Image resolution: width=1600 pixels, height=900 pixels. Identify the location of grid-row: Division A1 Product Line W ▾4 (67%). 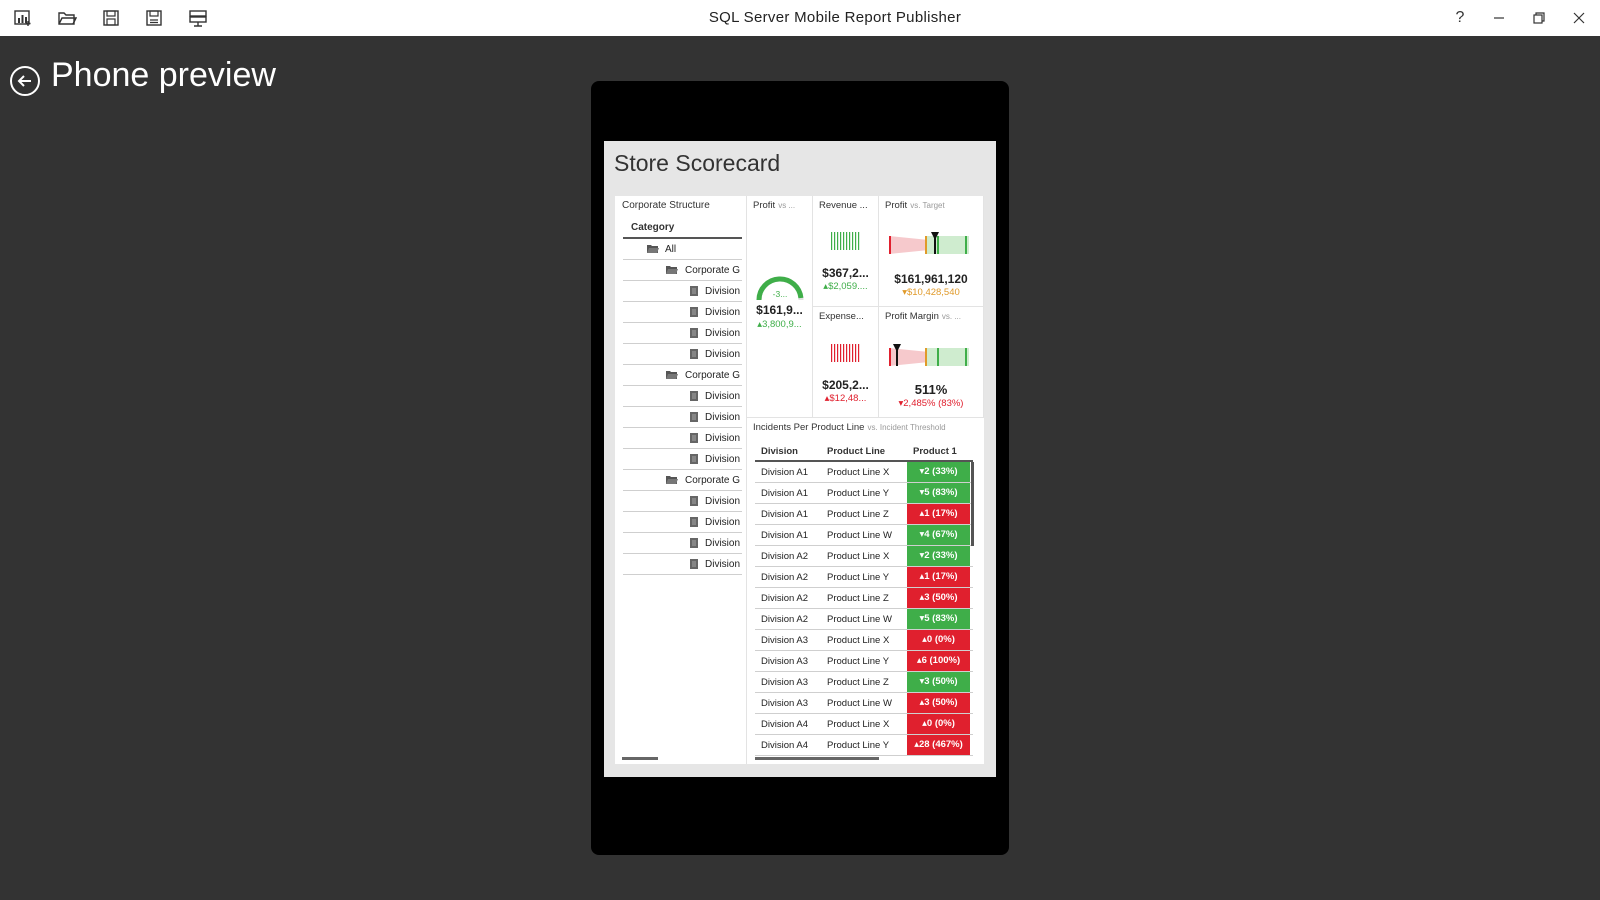
(864, 535).